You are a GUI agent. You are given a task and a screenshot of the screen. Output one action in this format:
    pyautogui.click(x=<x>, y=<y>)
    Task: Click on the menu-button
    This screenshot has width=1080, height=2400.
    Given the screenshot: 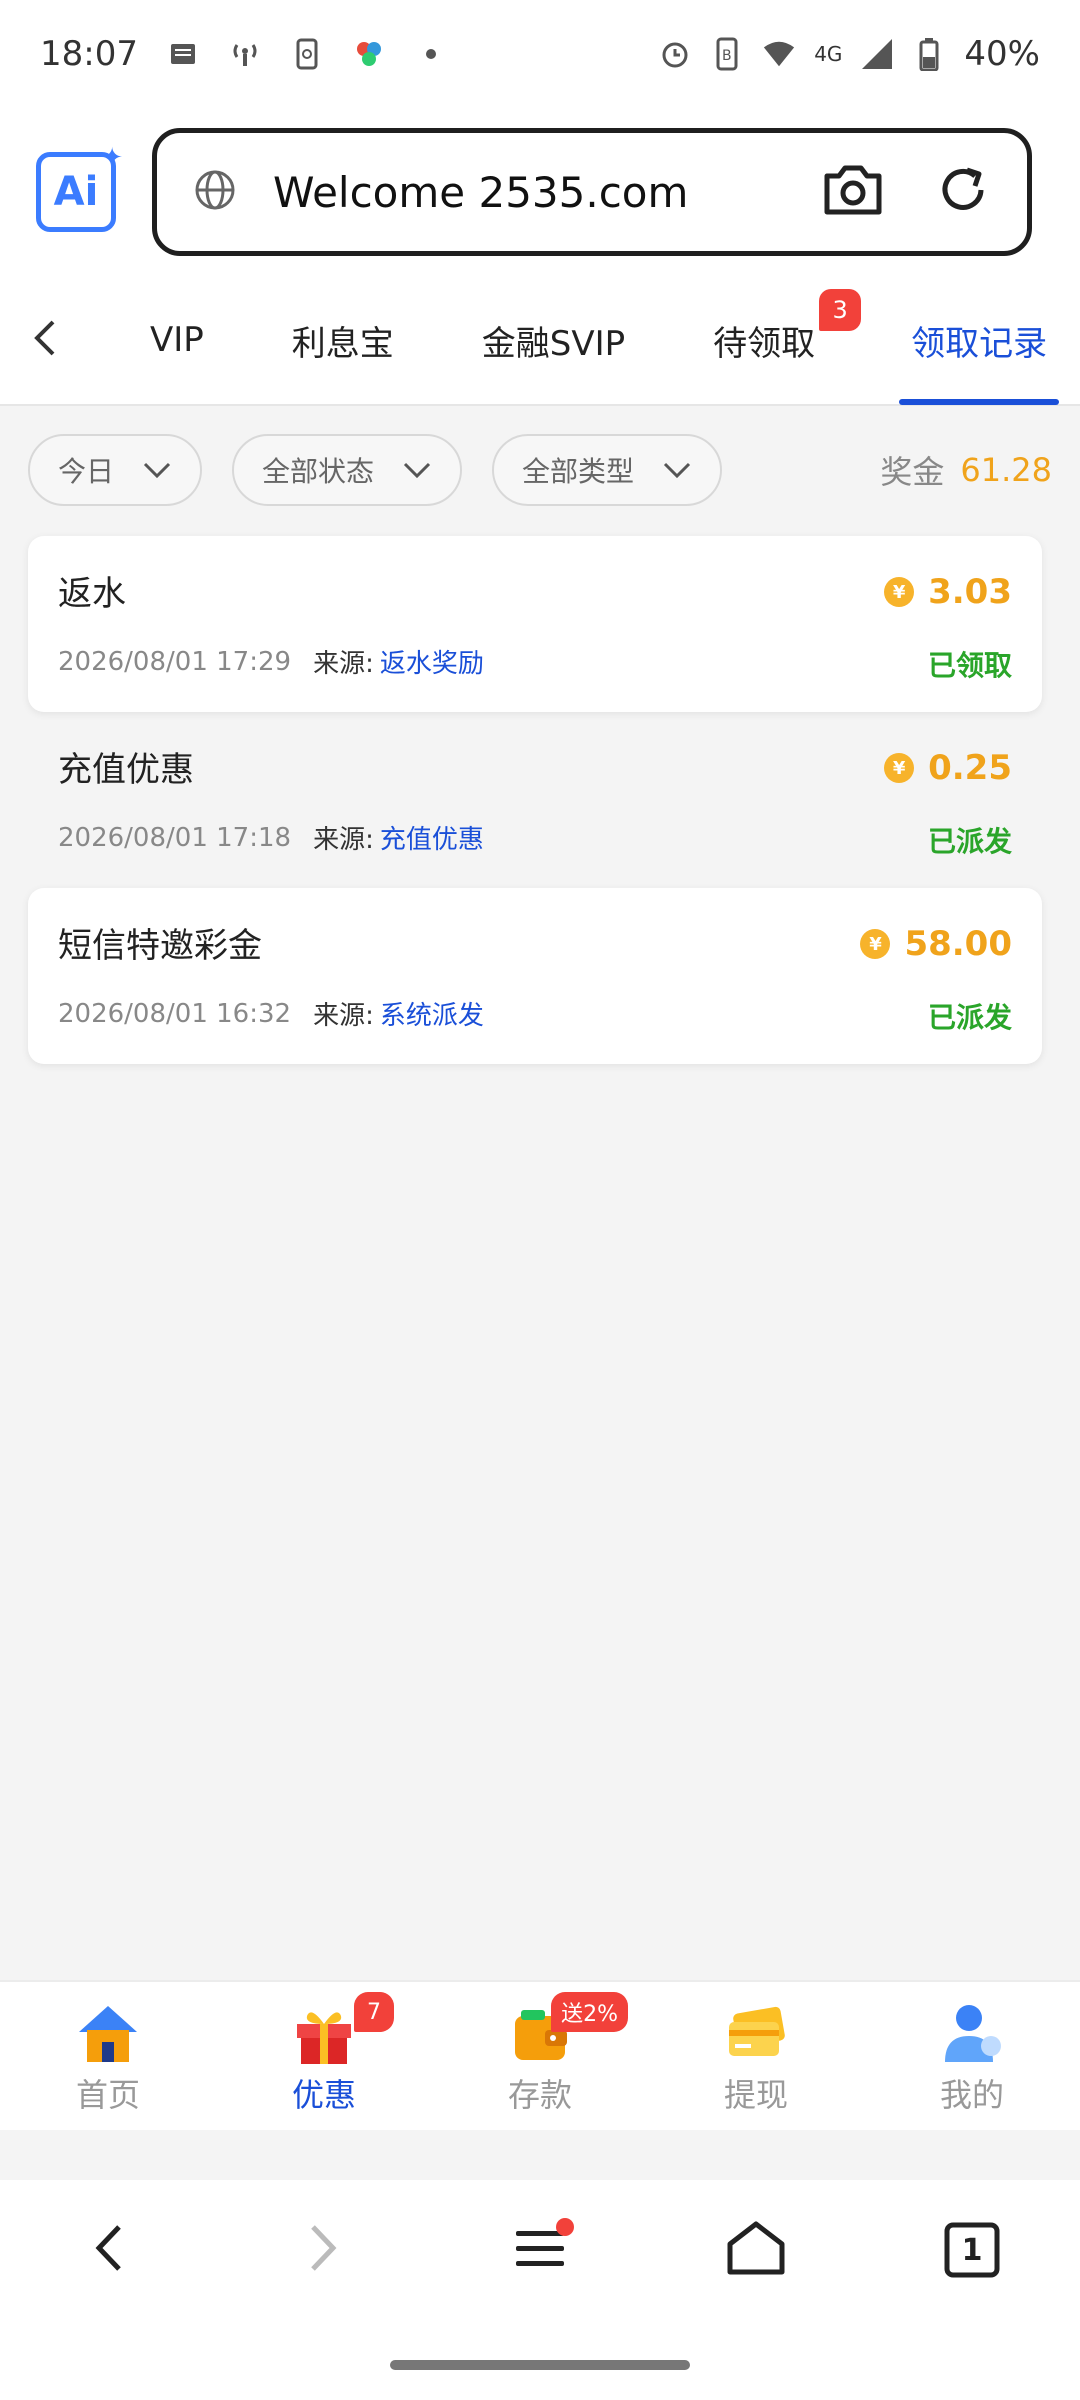 What is the action you would take?
    pyautogui.click(x=540, y=2250)
    